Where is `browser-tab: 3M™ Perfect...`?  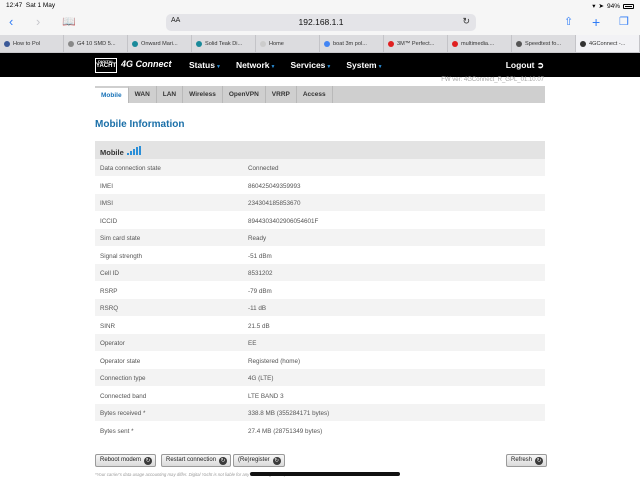 browser-tab: 3M™ Perfect... is located at coordinates (416, 43).